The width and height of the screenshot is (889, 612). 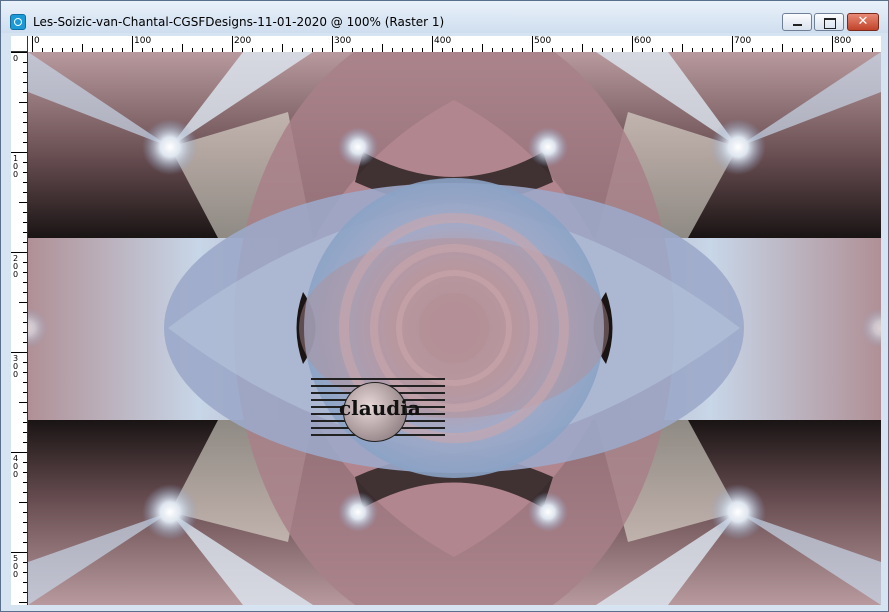 What do you see at coordinates (16, 266) in the screenshot?
I see `ruler-label: 2 0 0` at bounding box center [16, 266].